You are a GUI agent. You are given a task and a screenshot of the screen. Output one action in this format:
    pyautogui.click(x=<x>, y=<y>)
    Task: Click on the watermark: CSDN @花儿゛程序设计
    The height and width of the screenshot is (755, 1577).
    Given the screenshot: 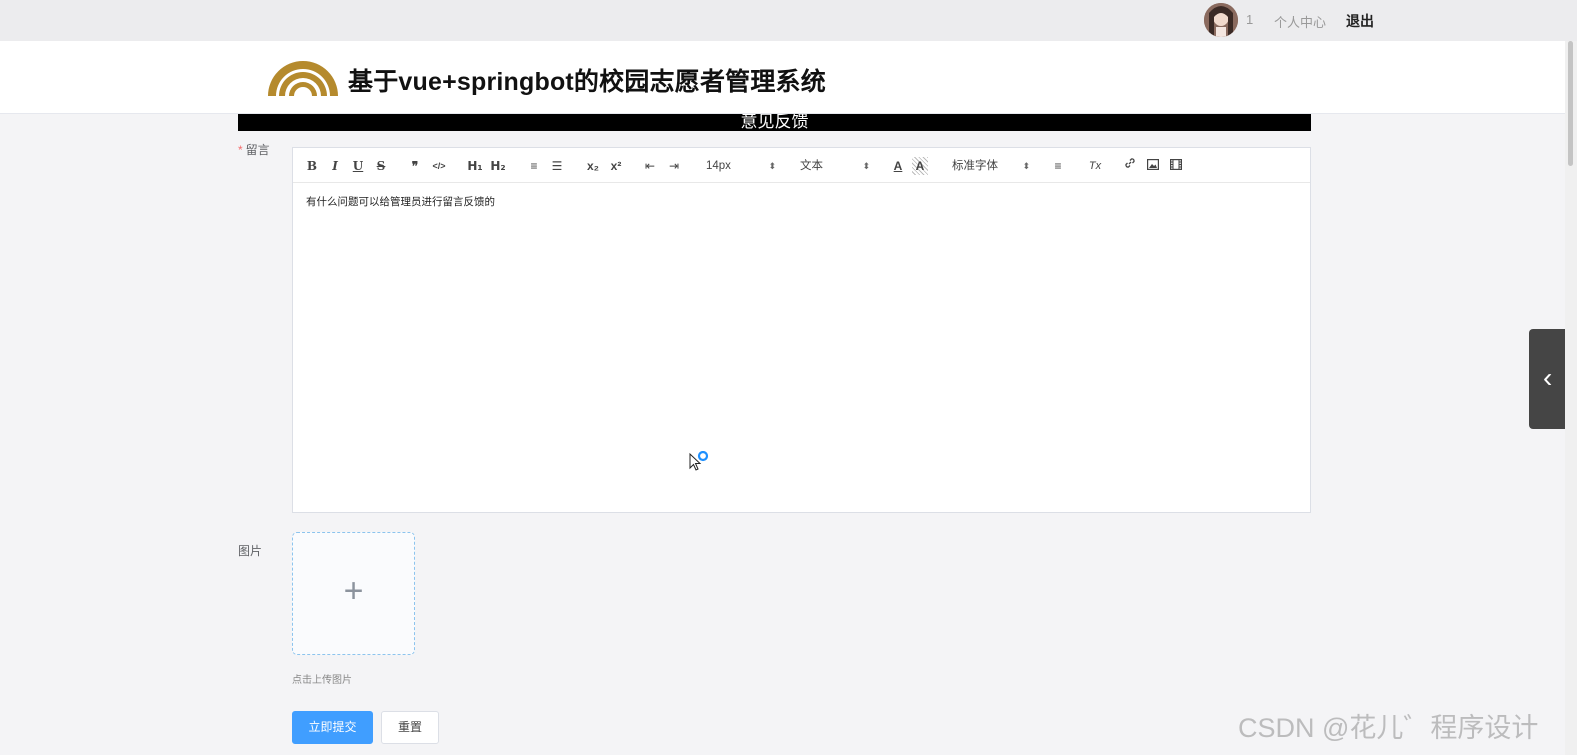 What is the action you would take?
    pyautogui.click(x=1388, y=728)
    